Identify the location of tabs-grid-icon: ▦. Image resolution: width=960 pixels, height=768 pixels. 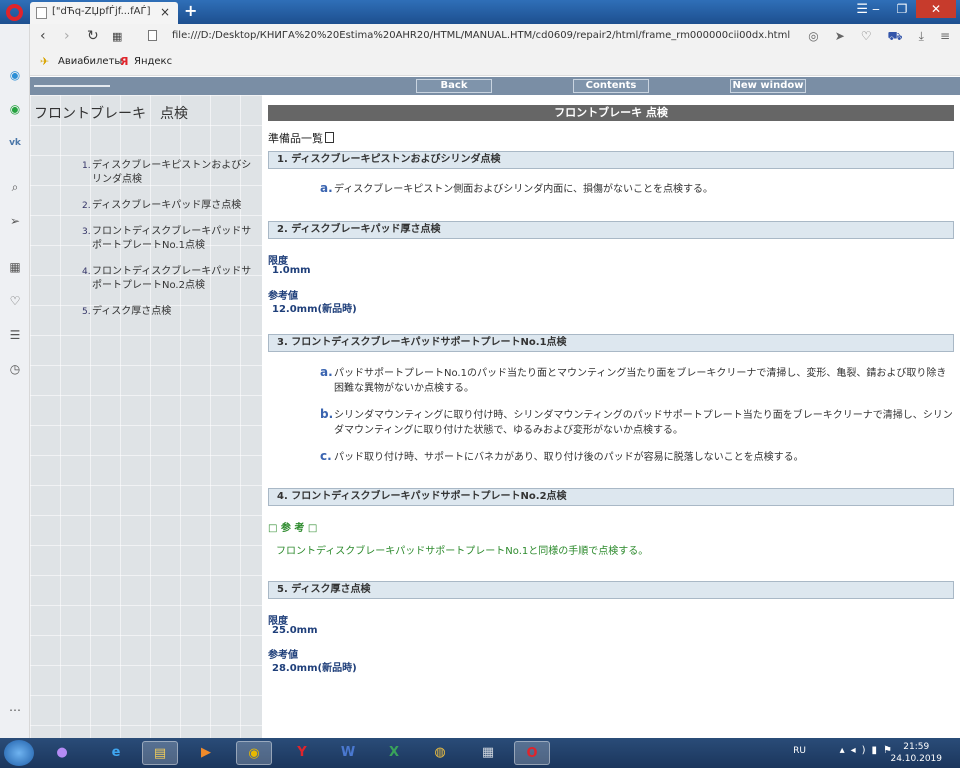
(117, 36).